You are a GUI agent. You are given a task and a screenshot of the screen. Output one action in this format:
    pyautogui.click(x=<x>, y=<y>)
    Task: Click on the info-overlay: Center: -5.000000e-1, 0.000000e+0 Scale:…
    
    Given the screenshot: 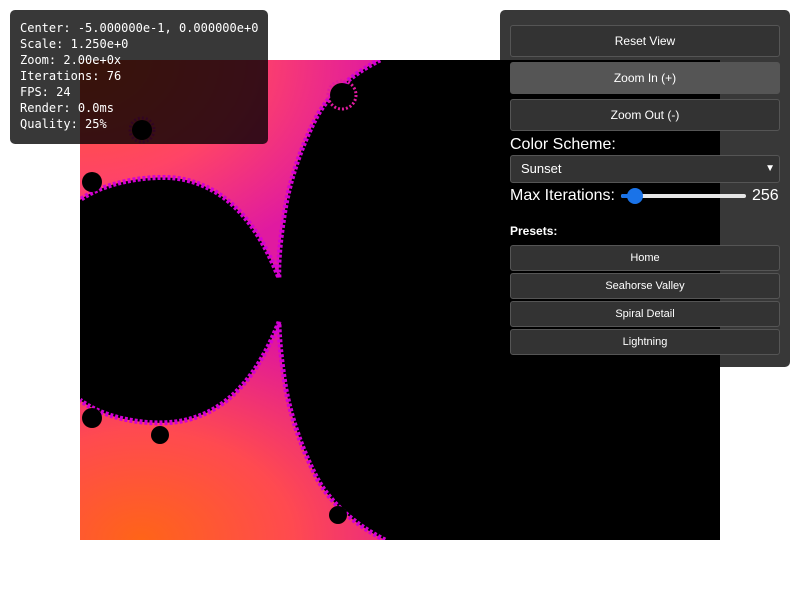 What is the action you would take?
    pyautogui.click(x=139, y=77)
    